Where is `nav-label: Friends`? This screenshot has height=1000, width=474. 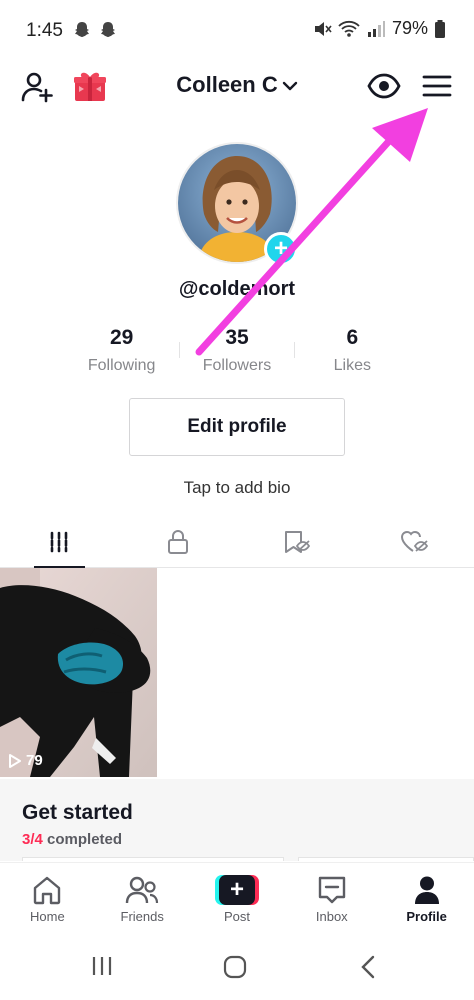 nav-label: Friends is located at coordinates (142, 916).